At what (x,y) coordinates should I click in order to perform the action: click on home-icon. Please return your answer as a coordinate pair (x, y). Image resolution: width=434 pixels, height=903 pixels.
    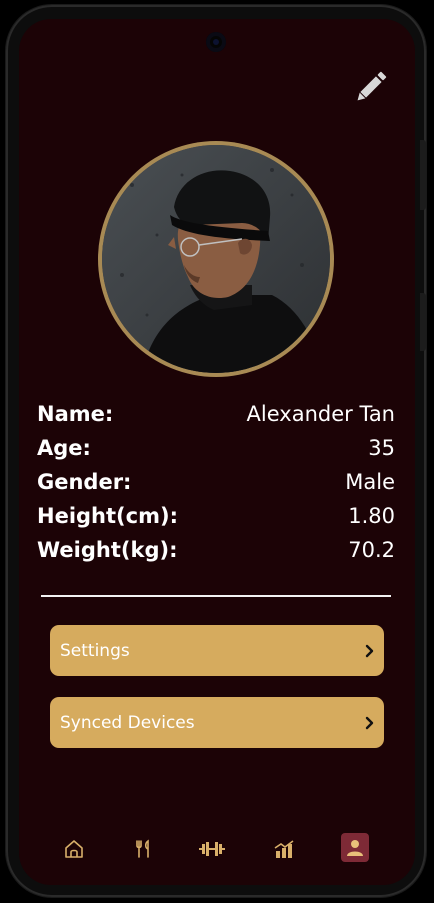
    Looking at the image, I should click on (74, 849).